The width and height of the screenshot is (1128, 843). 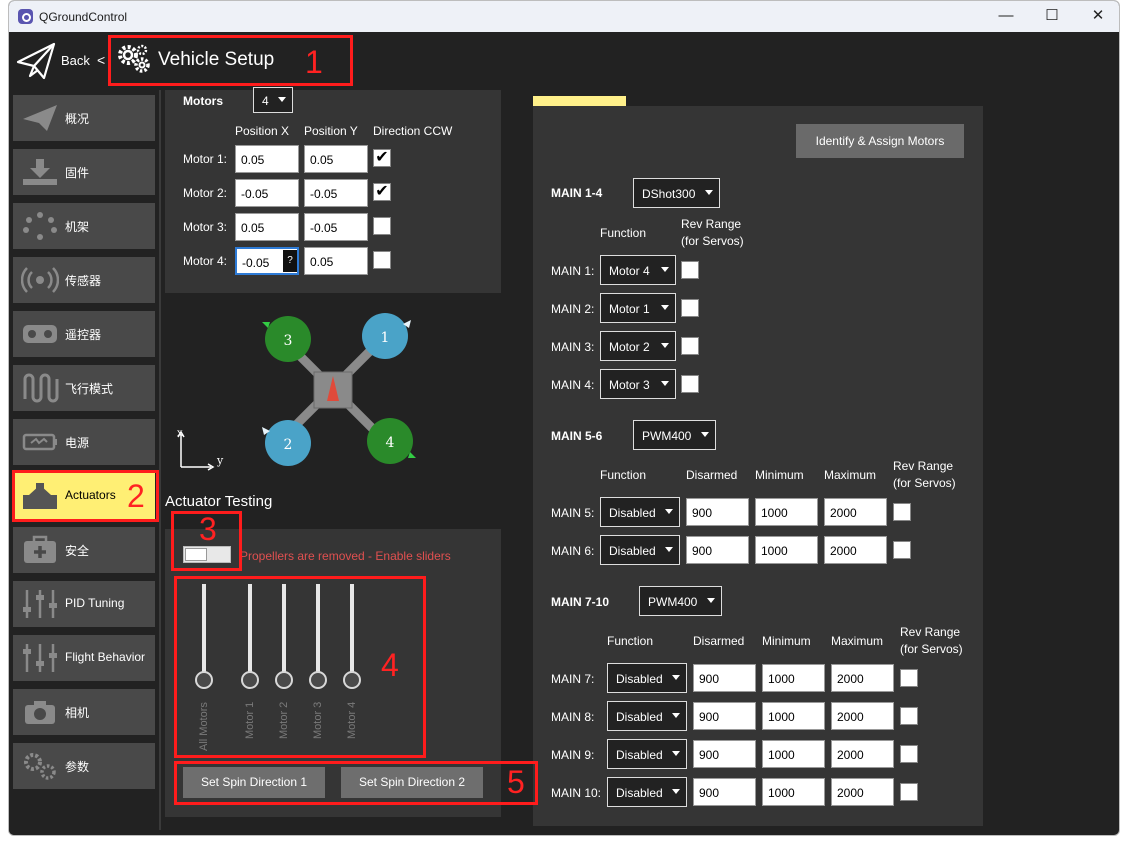 What do you see at coordinates (382, 260) in the screenshot?
I see `motor-4-ccw-checkbox` at bounding box center [382, 260].